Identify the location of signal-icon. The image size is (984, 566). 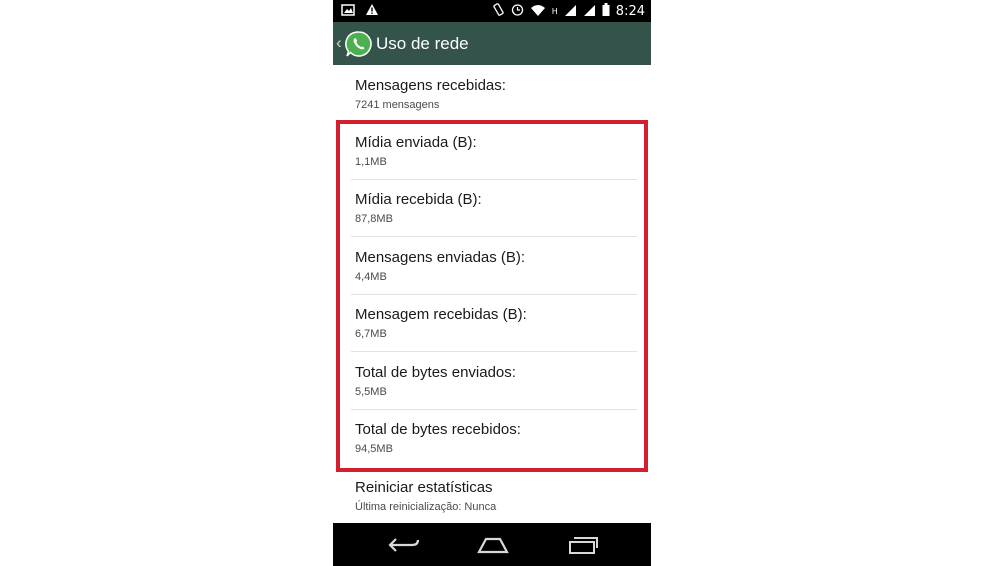
(570, 11).